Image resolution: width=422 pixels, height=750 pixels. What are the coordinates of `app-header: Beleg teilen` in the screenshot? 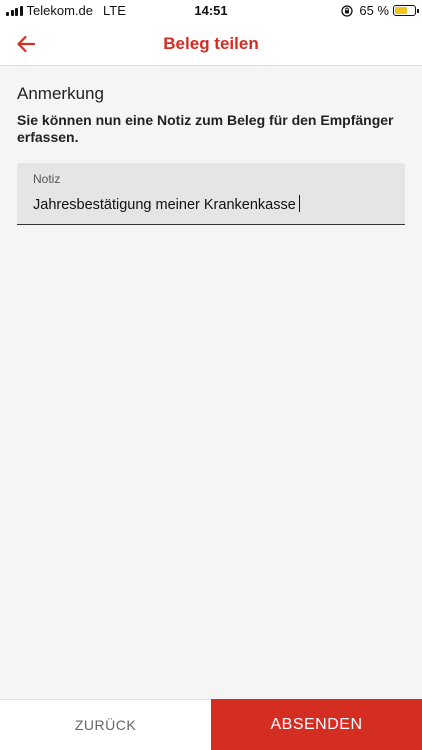 It's located at (211, 44).